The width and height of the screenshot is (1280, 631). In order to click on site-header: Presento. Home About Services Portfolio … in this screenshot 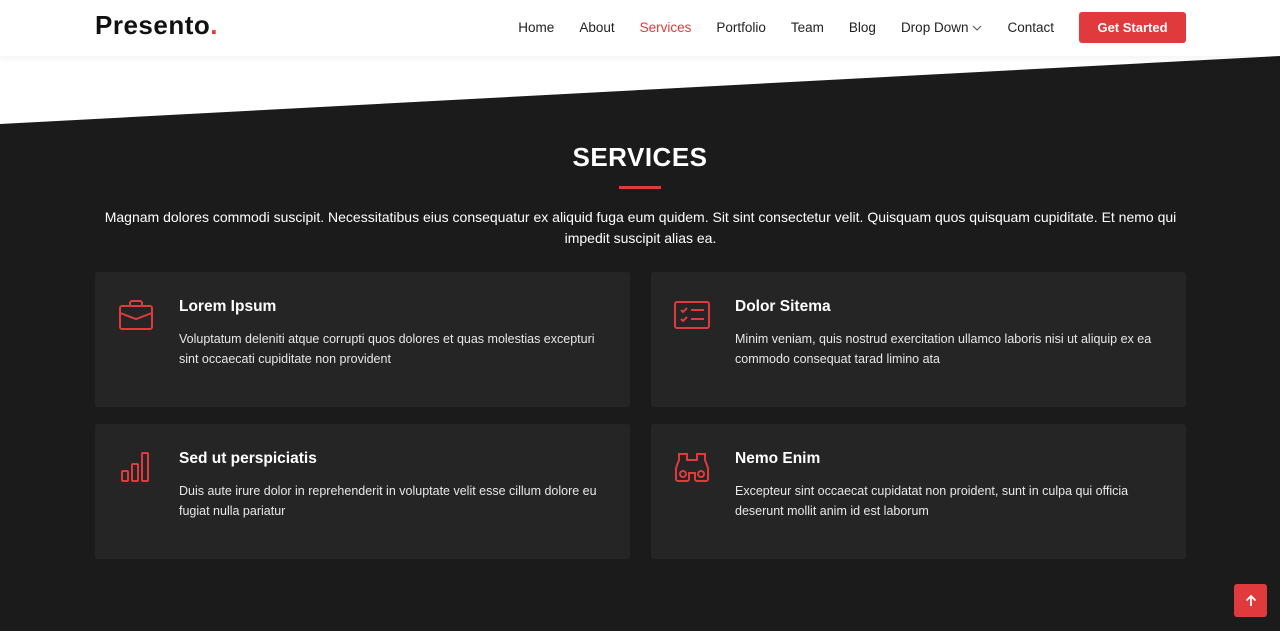, I will do `click(640, 28)`.